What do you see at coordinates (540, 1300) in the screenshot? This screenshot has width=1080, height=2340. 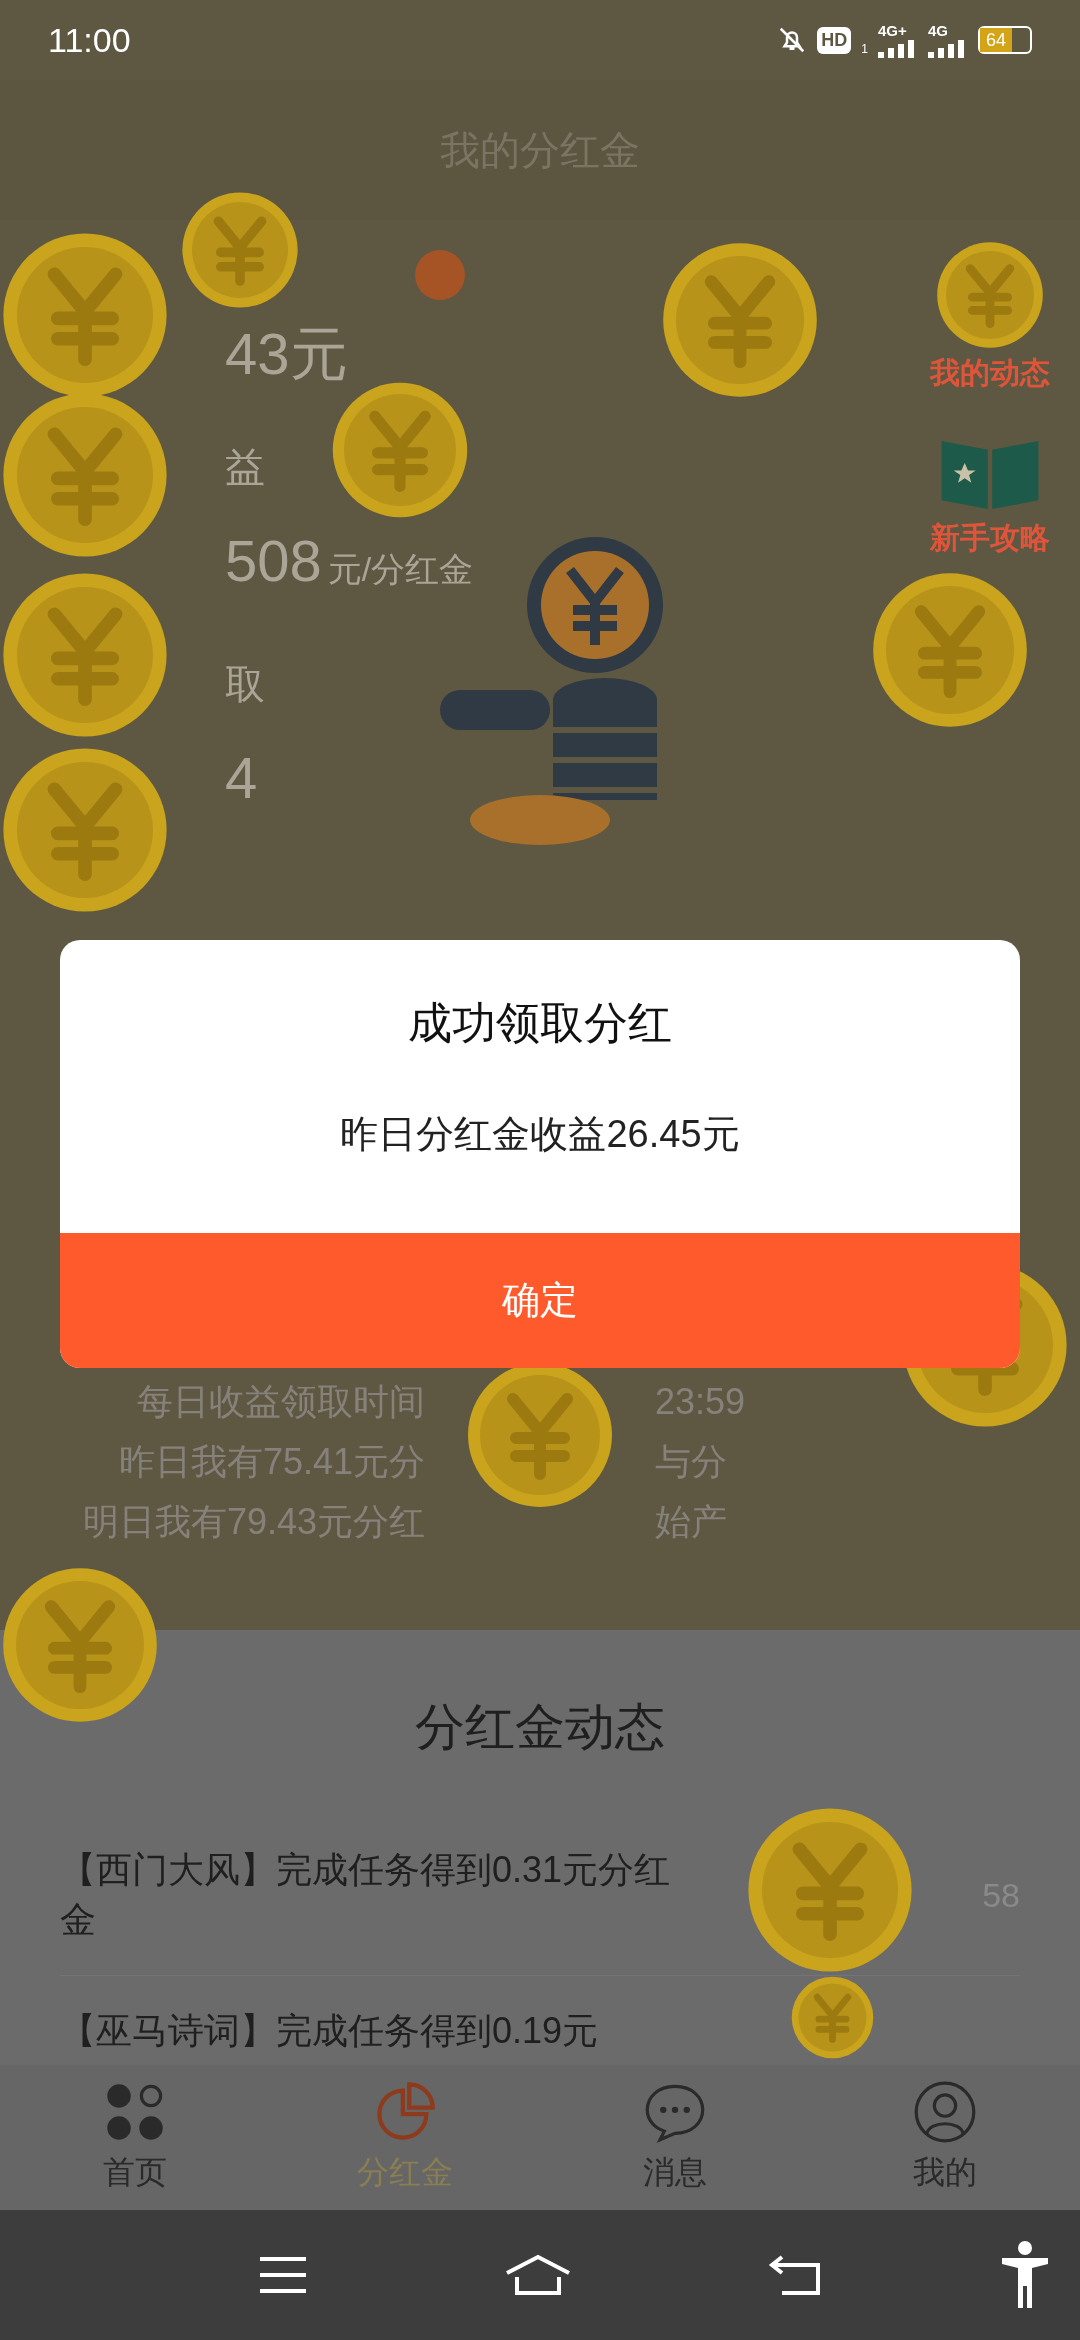 I see `confirm-button: 确定` at bounding box center [540, 1300].